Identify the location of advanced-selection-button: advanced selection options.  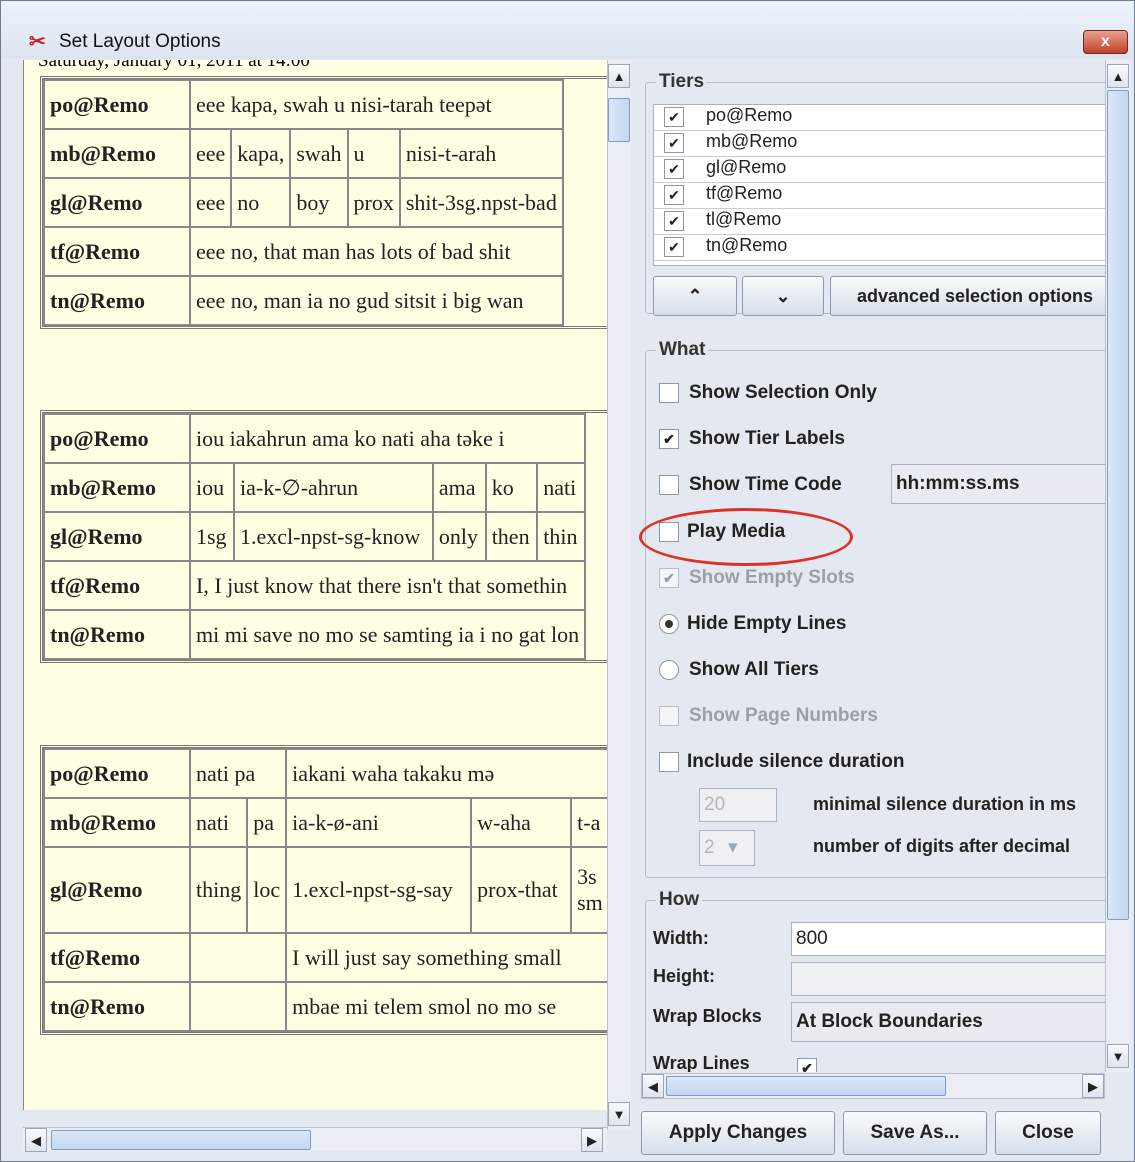
(968, 296).